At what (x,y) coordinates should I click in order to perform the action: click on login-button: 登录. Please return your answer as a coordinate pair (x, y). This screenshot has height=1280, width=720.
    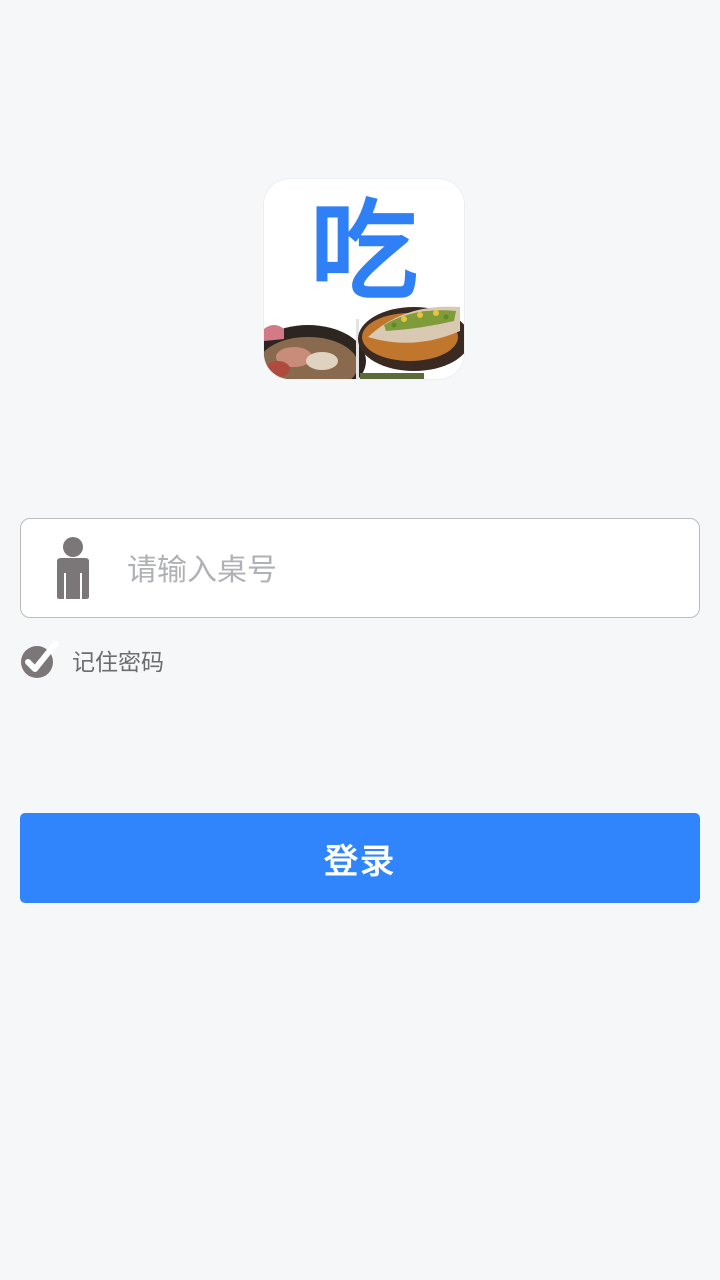
    Looking at the image, I should click on (360, 858).